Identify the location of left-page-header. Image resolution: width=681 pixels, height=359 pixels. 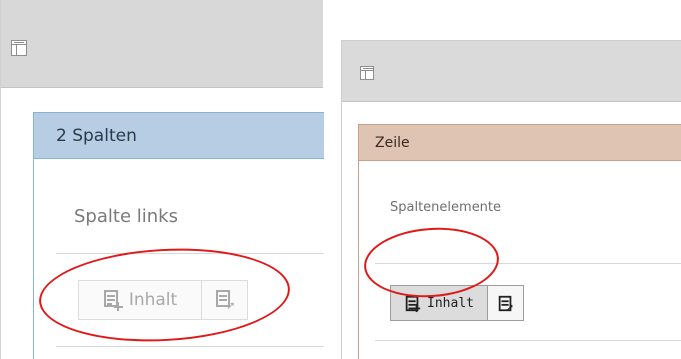
(162, 44).